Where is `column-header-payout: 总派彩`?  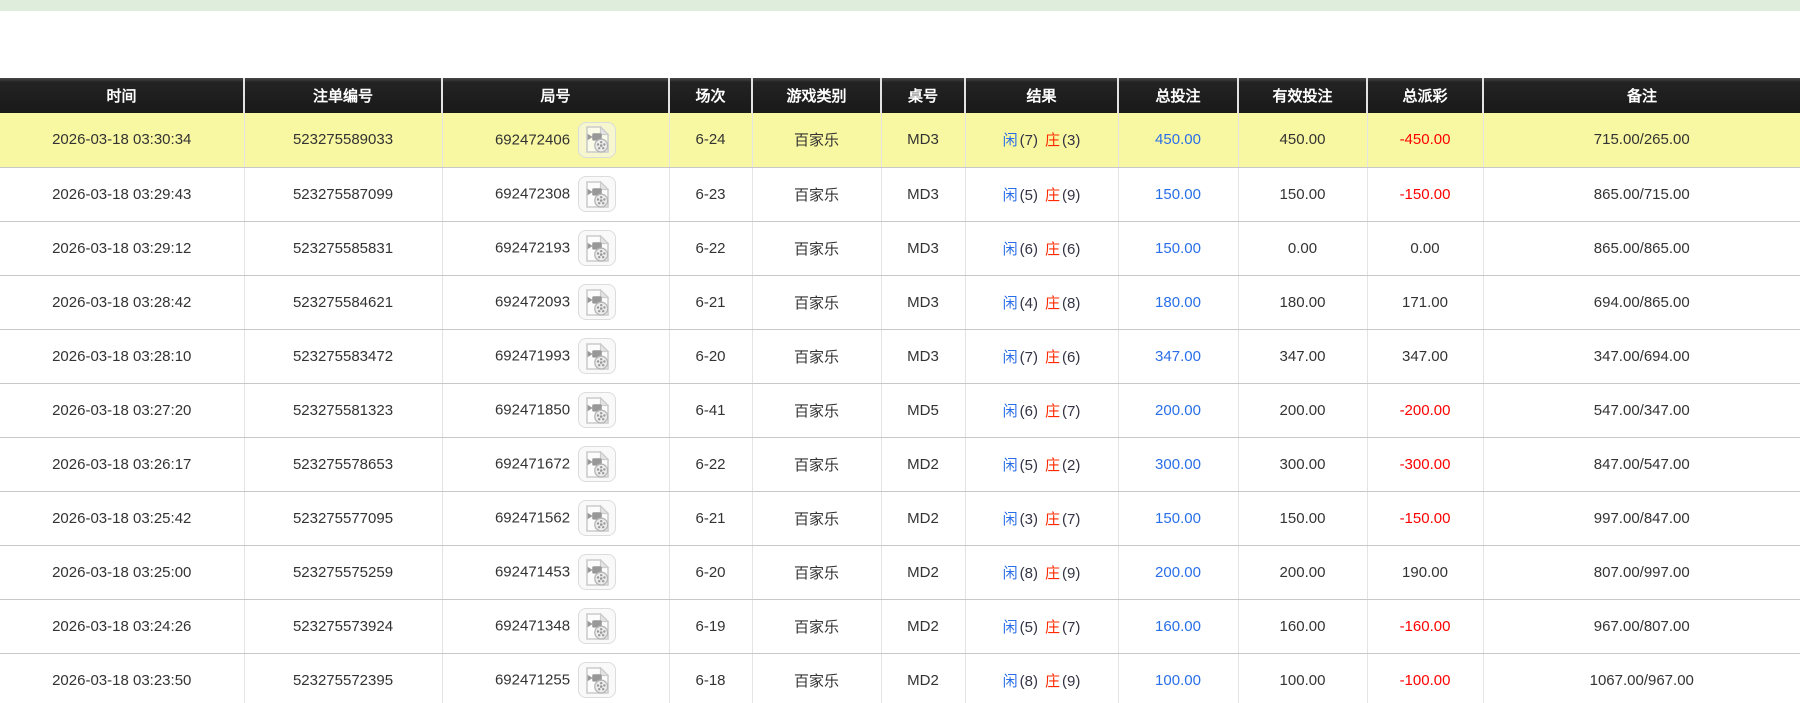
column-header-payout: 总派彩 is located at coordinates (1425, 95).